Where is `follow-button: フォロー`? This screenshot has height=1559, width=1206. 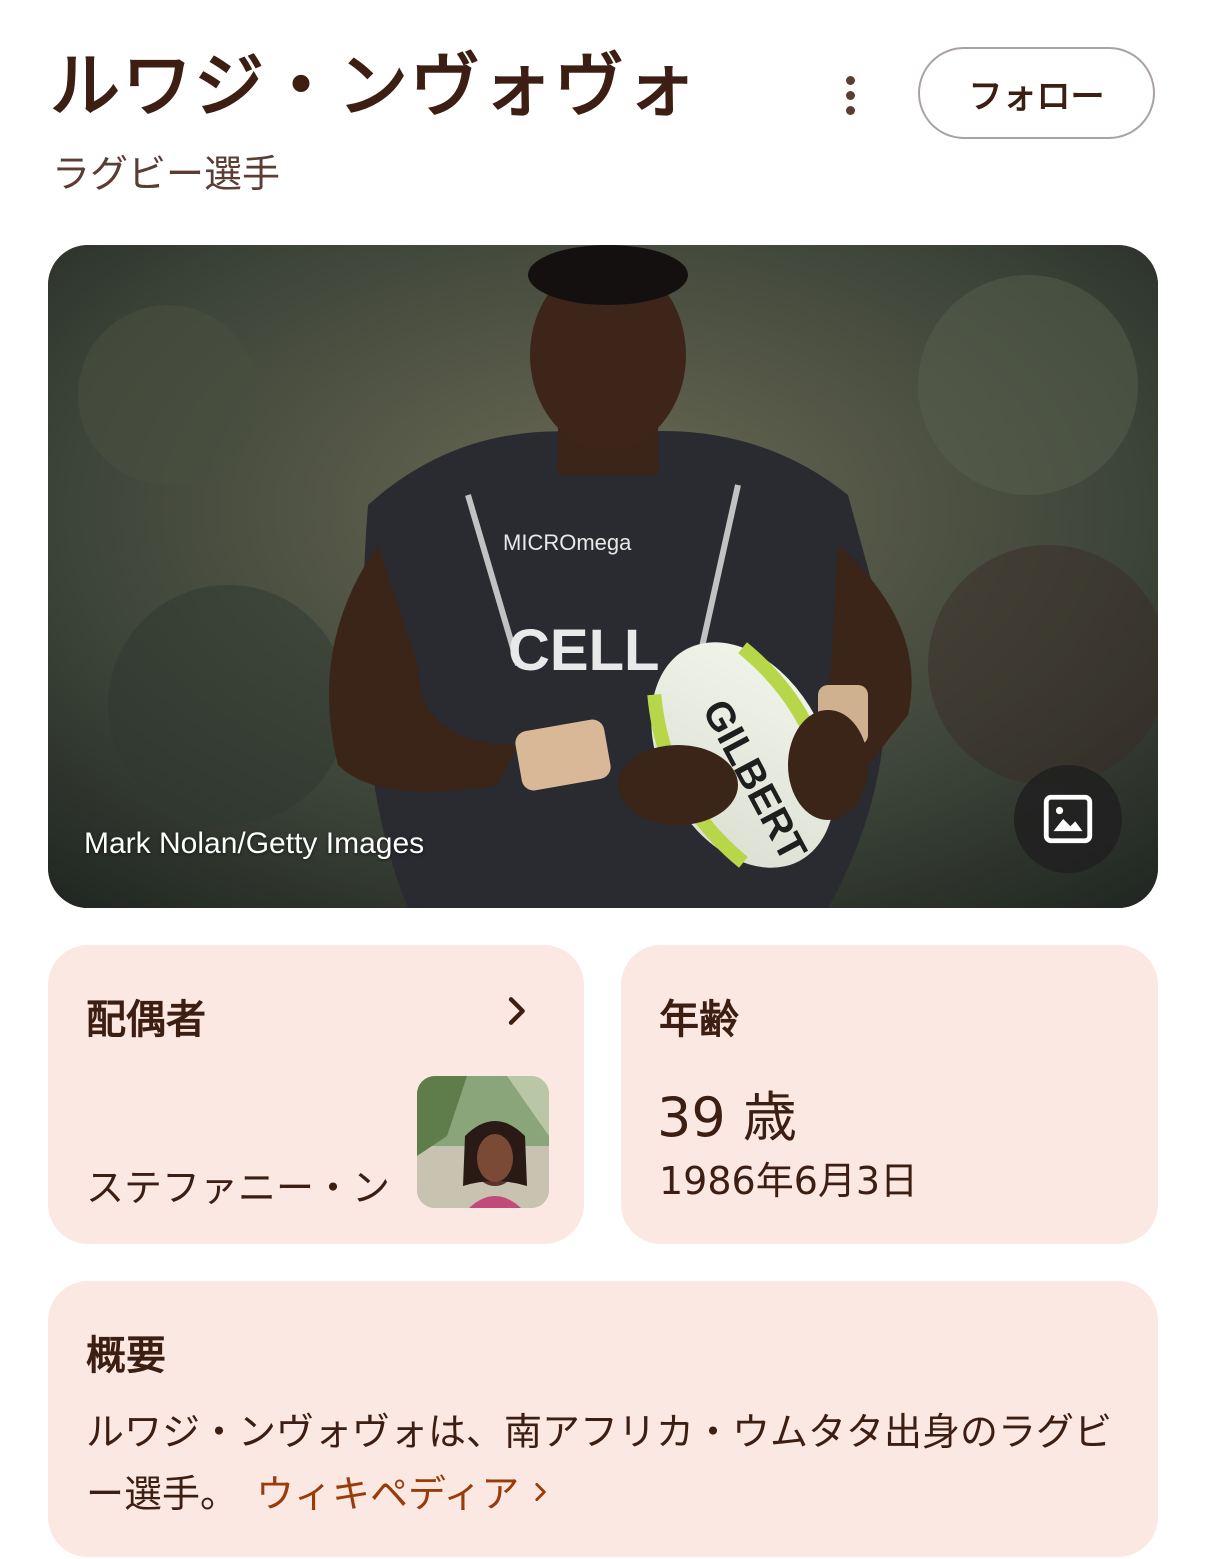
follow-button: フォロー is located at coordinates (1036, 93).